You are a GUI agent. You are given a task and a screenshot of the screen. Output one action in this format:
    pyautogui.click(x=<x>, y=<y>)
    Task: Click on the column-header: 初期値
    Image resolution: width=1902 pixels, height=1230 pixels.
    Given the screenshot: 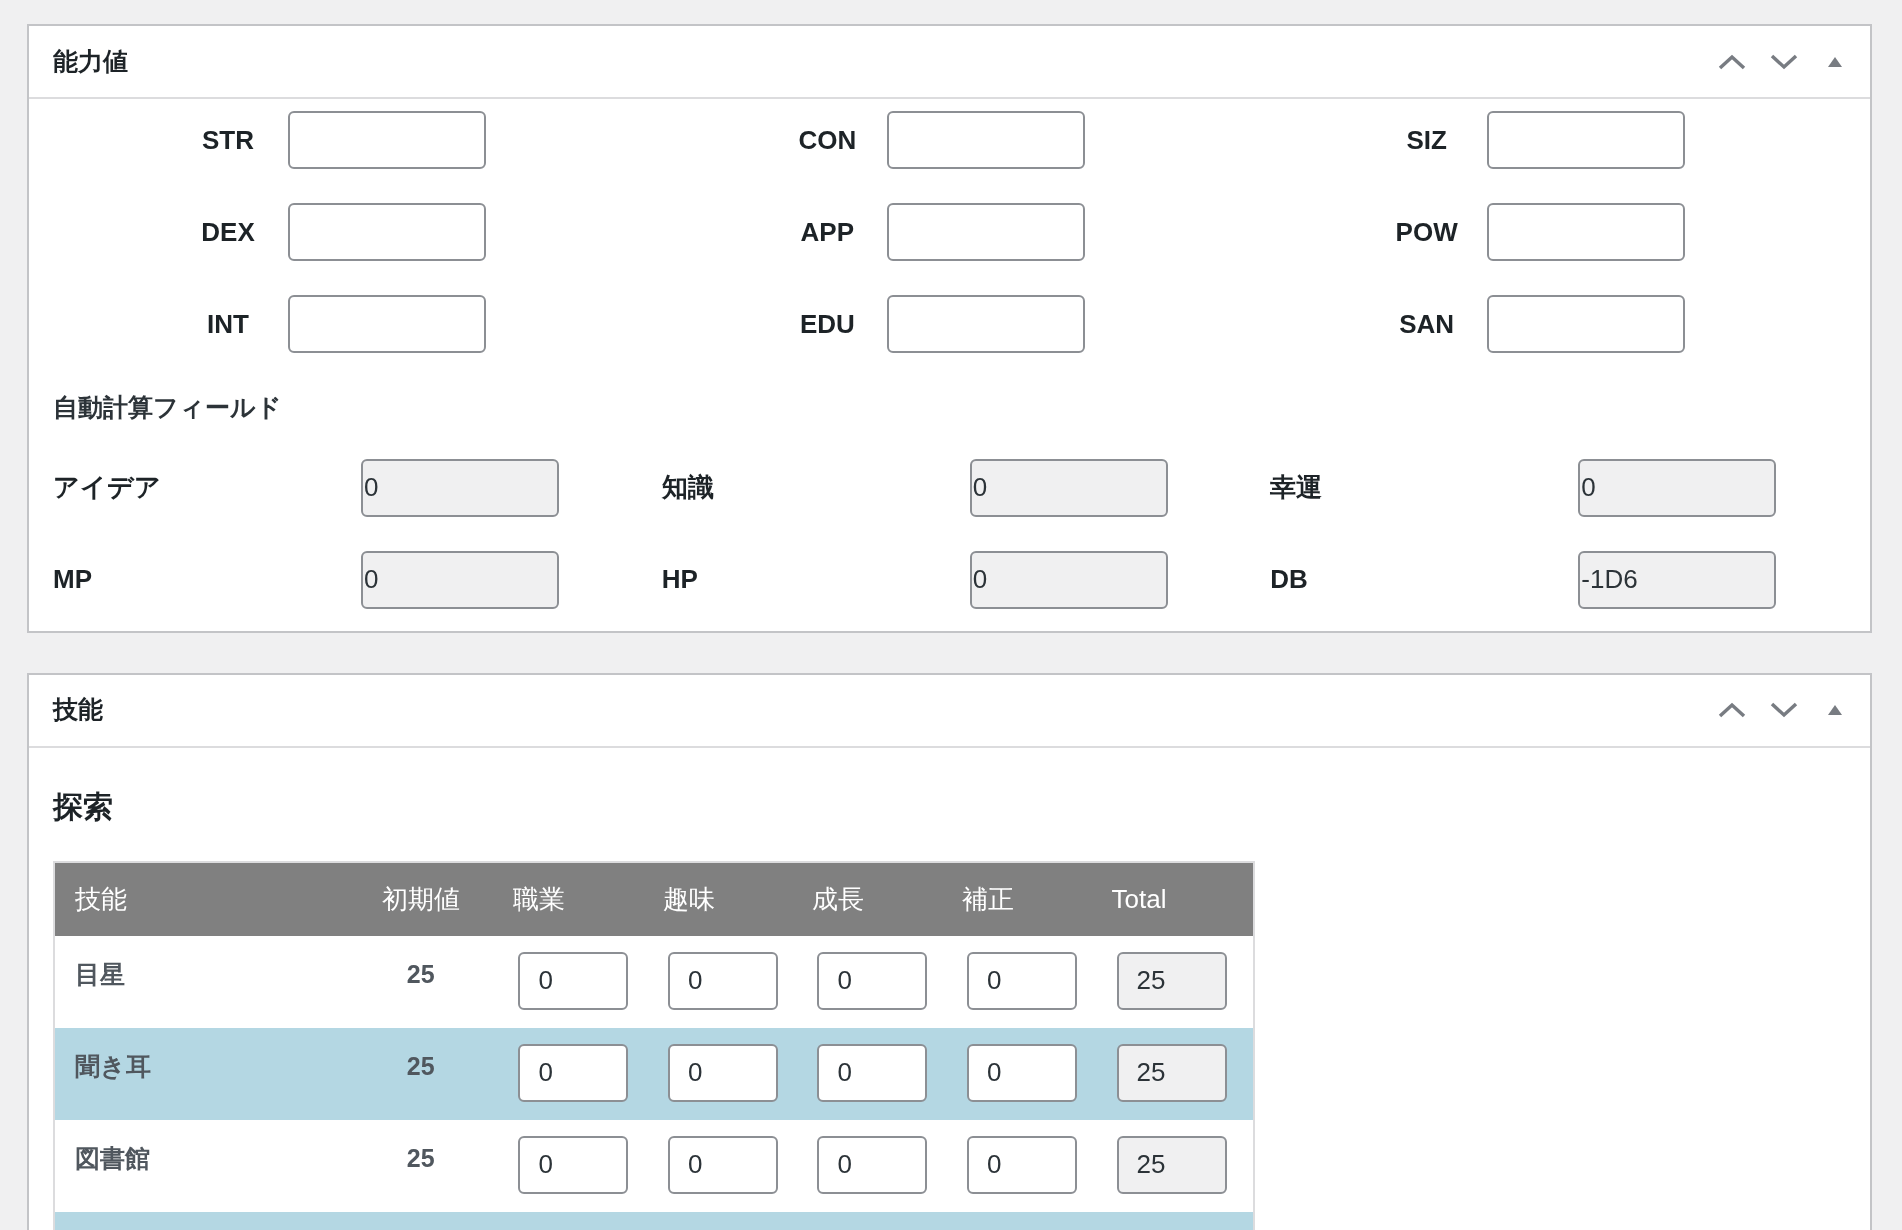 What is the action you would take?
    pyautogui.click(x=420, y=898)
    